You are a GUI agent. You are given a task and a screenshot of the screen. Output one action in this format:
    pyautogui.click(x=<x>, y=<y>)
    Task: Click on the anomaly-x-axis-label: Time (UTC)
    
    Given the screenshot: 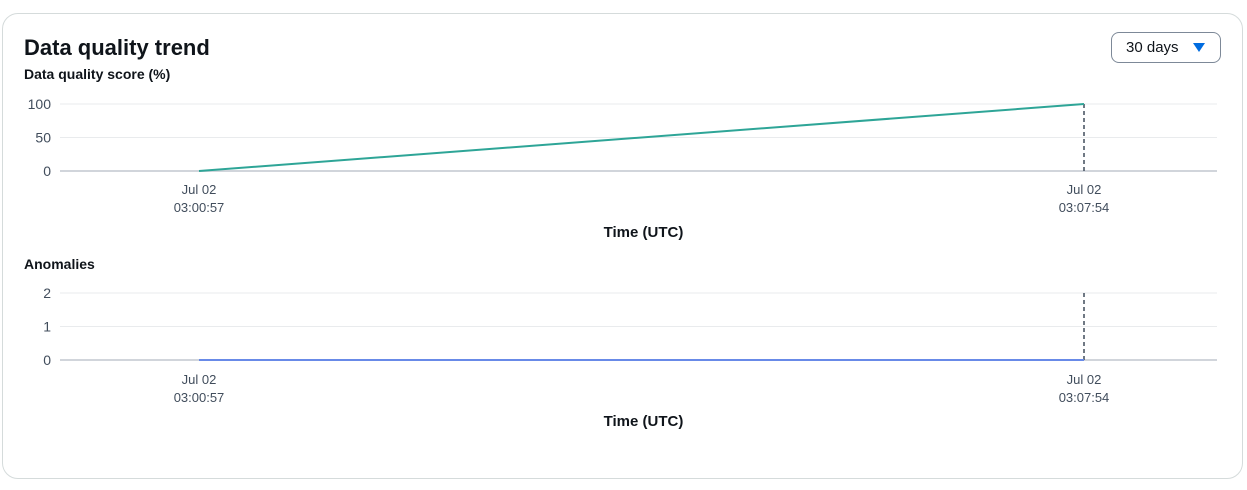 What is the action you would take?
    pyautogui.click(x=644, y=421)
    